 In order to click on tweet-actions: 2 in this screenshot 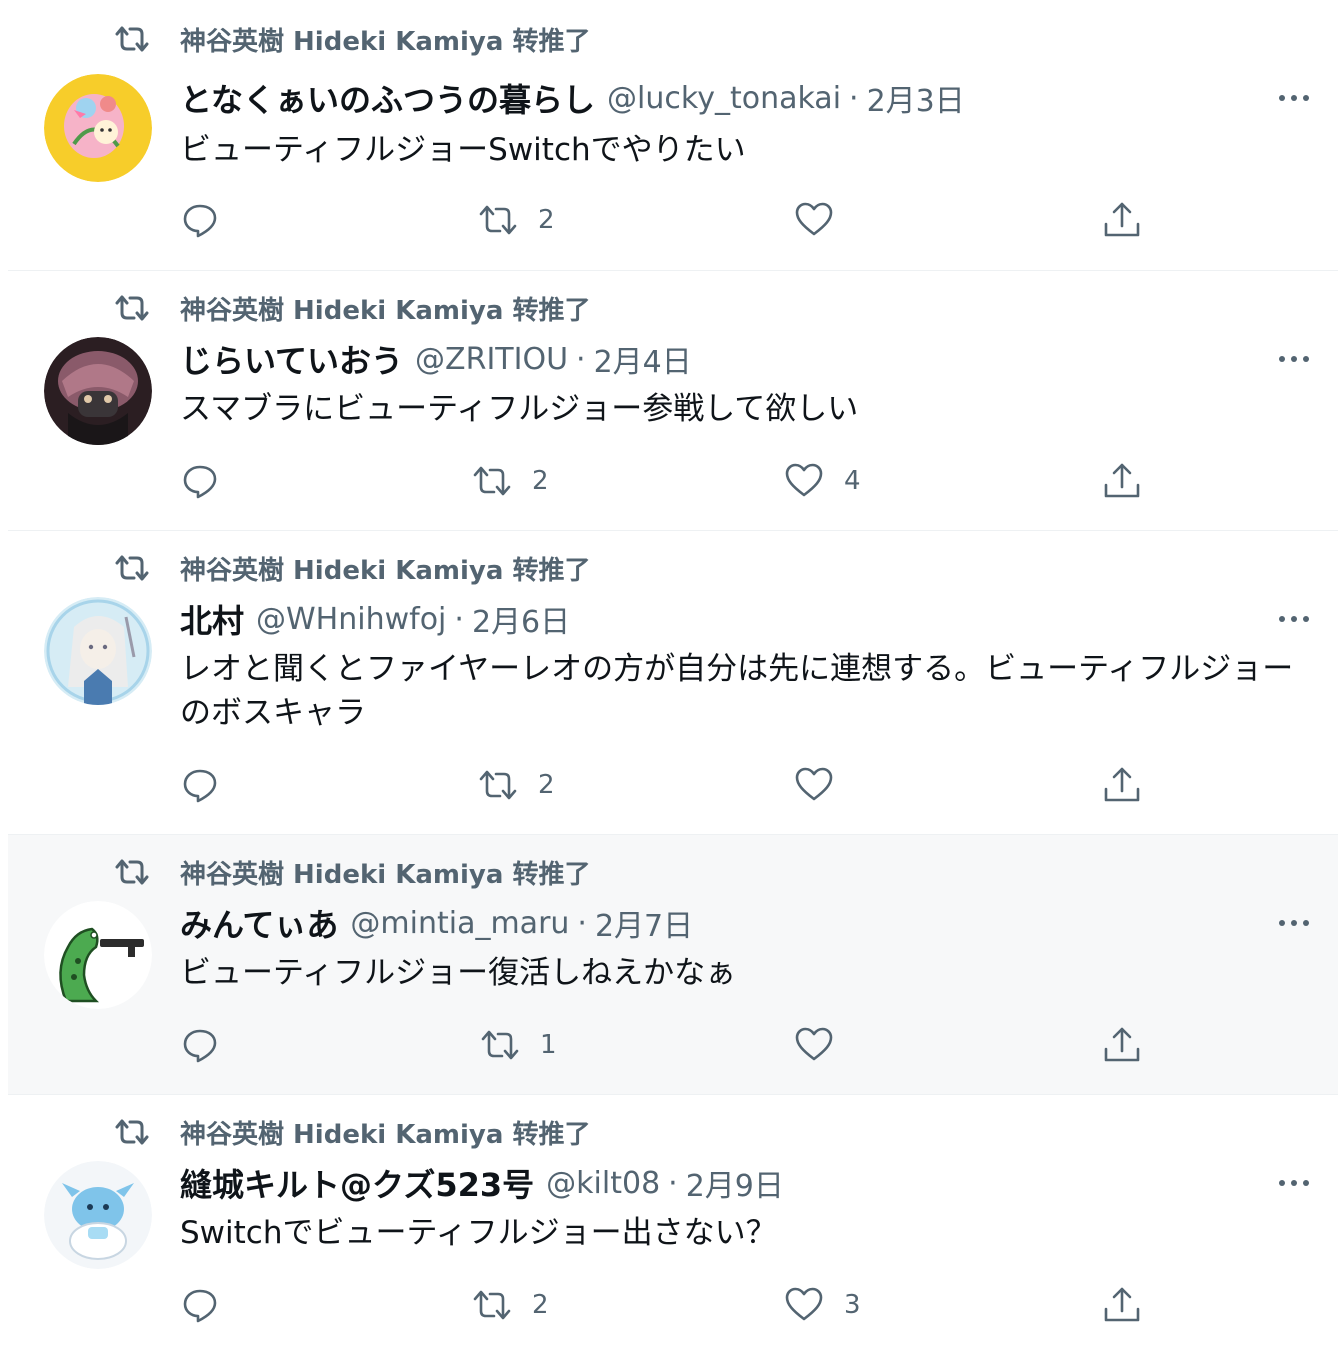, I will do `click(740, 785)`.